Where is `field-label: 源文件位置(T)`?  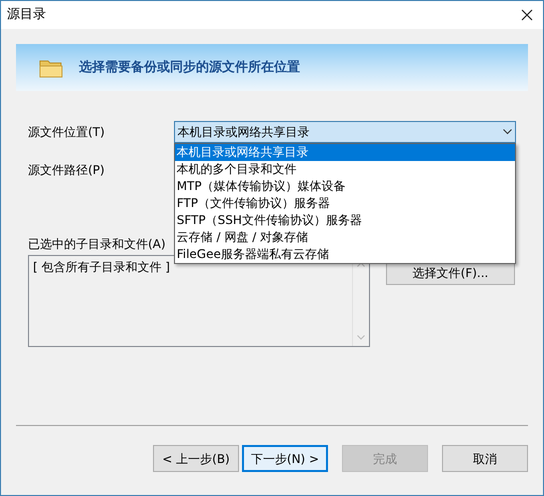
field-label: 源文件位置(T) is located at coordinates (67, 132).